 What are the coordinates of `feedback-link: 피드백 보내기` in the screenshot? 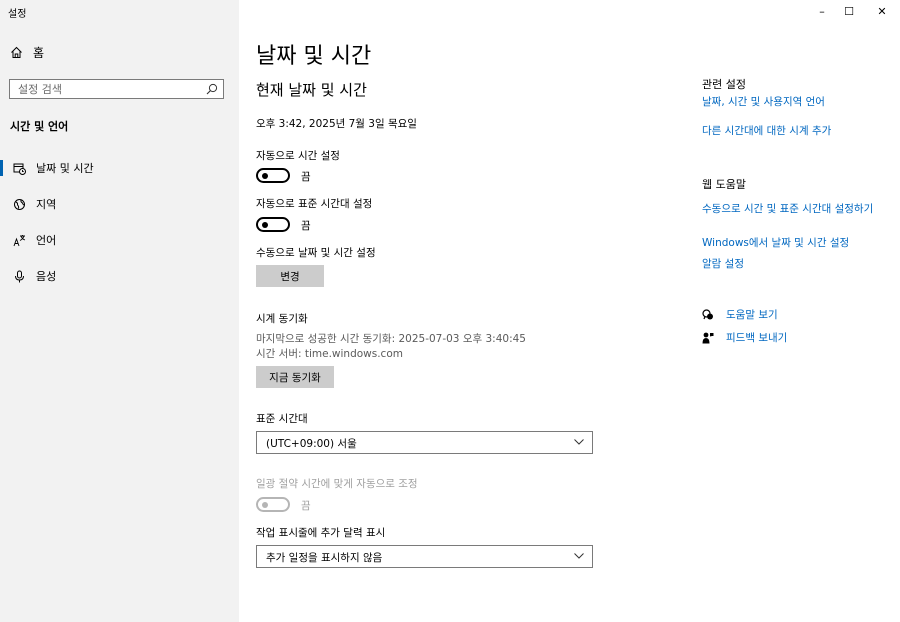 It's located at (744, 337).